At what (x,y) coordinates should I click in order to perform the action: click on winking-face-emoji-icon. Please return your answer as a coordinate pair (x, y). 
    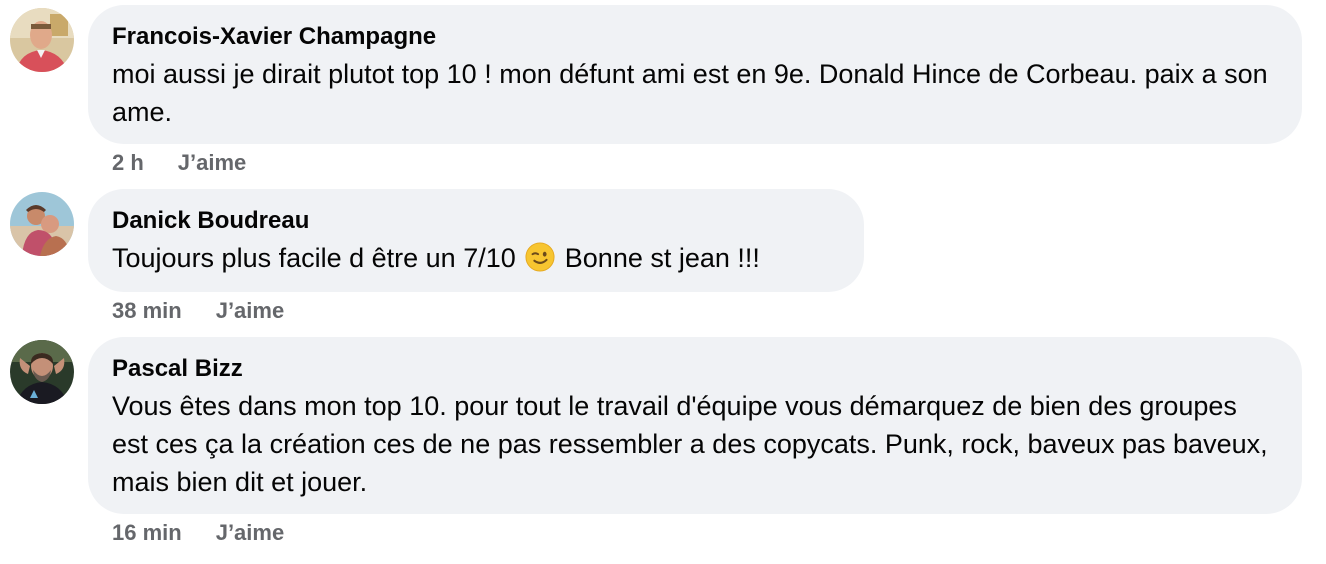
    Looking at the image, I should click on (540, 257).